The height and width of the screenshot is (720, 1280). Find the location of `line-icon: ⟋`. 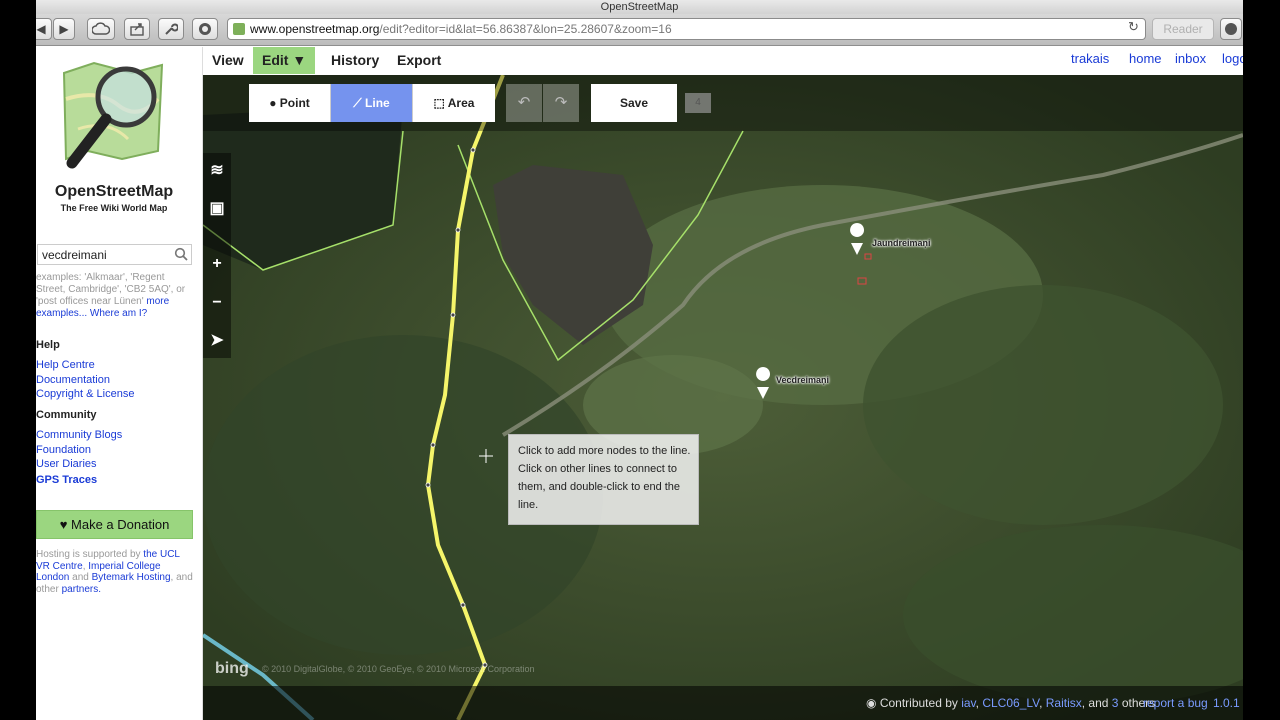

line-icon: ⟋ is located at coordinates (357, 103).